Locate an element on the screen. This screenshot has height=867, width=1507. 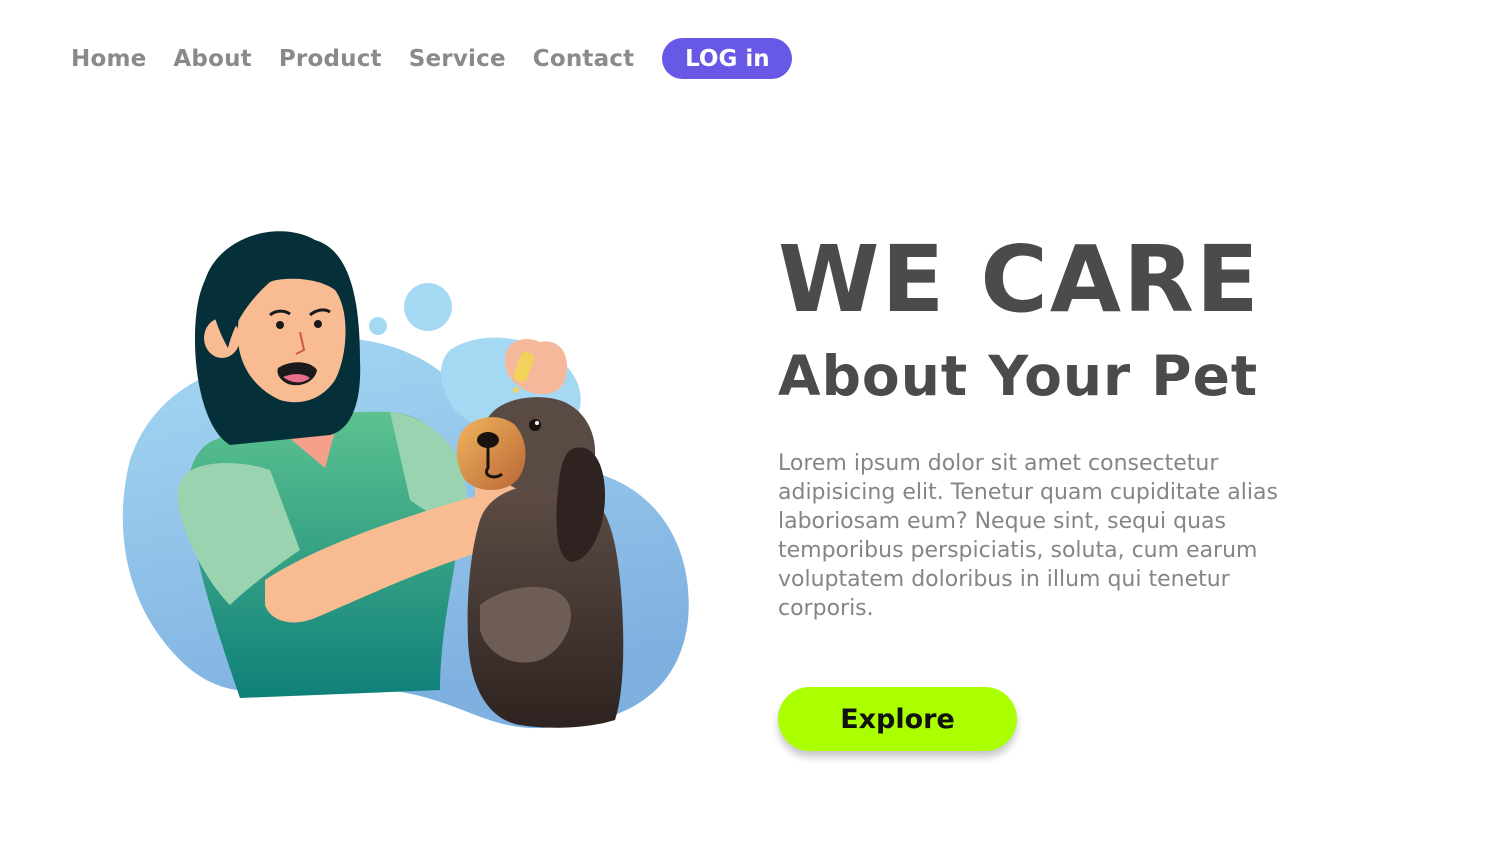
hero-subtitle: About Your Pet is located at coordinates (1018, 376).